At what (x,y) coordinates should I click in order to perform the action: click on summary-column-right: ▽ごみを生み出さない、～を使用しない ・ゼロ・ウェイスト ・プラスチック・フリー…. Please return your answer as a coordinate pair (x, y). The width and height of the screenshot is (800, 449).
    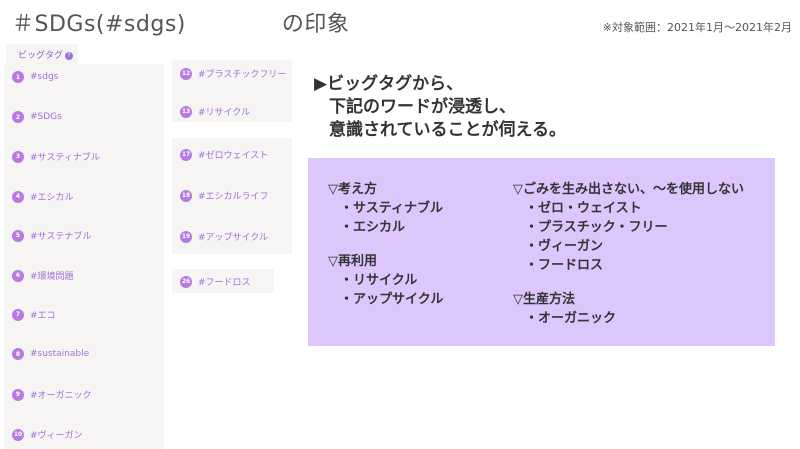
    Looking at the image, I should click on (628, 261).